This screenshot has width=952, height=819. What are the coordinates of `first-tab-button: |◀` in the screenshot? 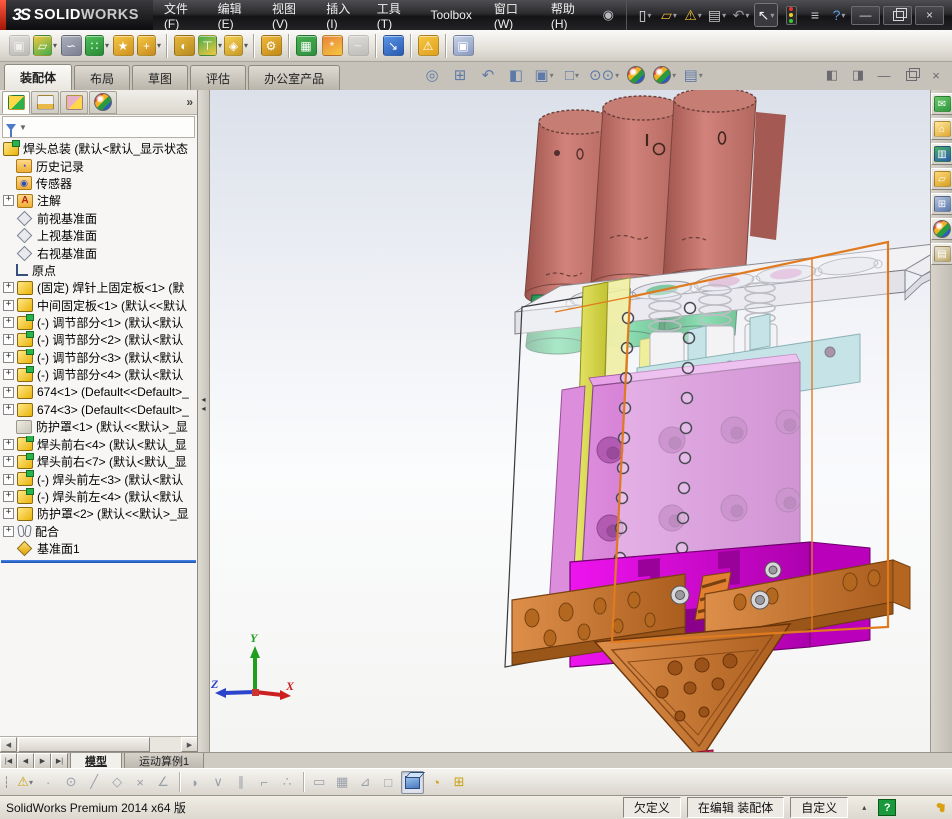 It's located at (8, 761).